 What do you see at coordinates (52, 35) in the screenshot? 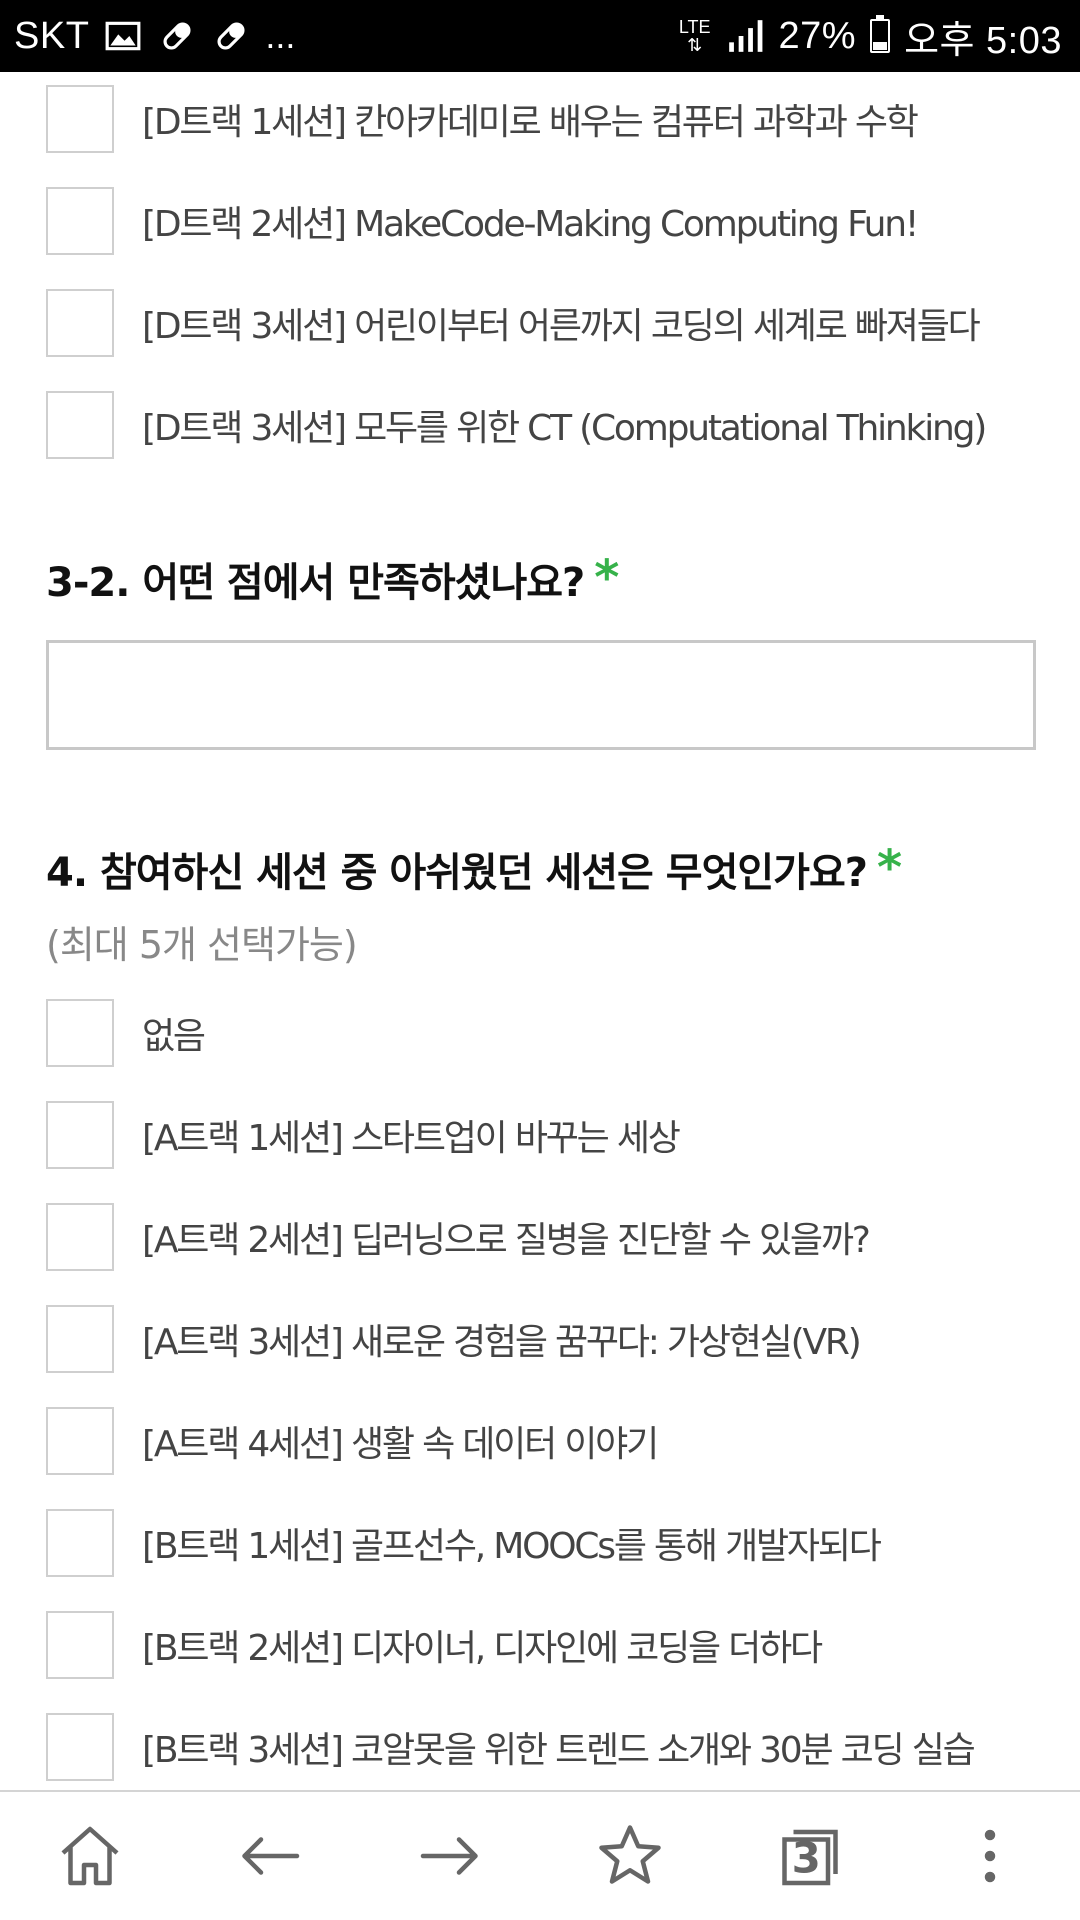
I see `carrier-label: SKT` at bounding box center [52, 35].